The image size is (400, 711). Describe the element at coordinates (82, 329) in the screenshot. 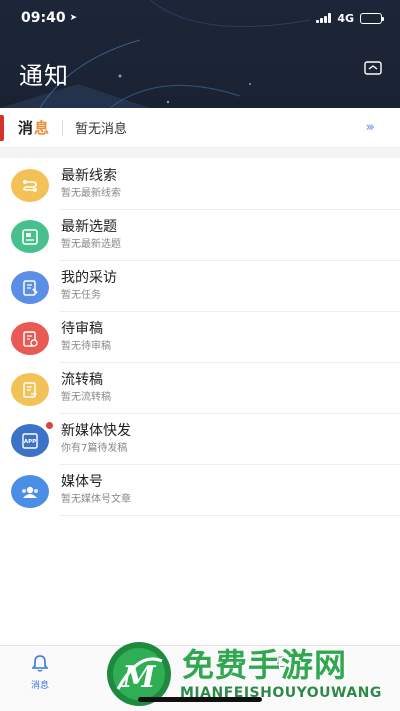

I see `item-title: 待审稿` at that location.